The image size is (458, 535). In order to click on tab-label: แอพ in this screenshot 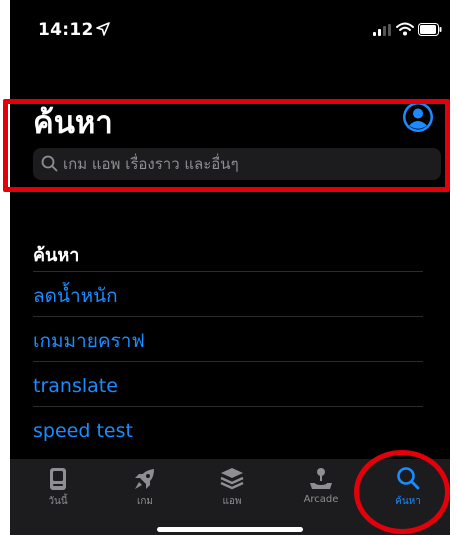, I will do `click(232, 501)`.